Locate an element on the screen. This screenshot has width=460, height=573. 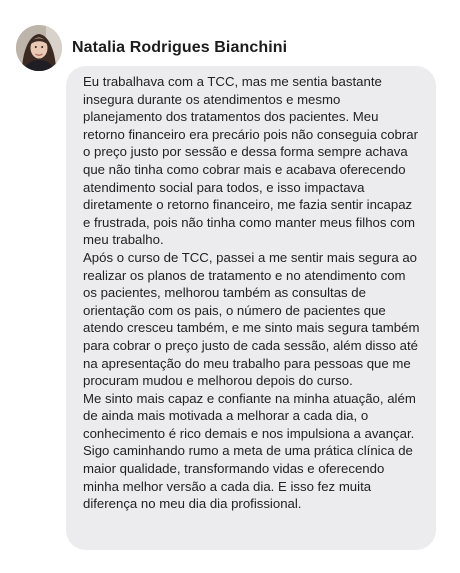
author-header: Natalia Rodrigues Bianchini is located at coordinates (151, 48).